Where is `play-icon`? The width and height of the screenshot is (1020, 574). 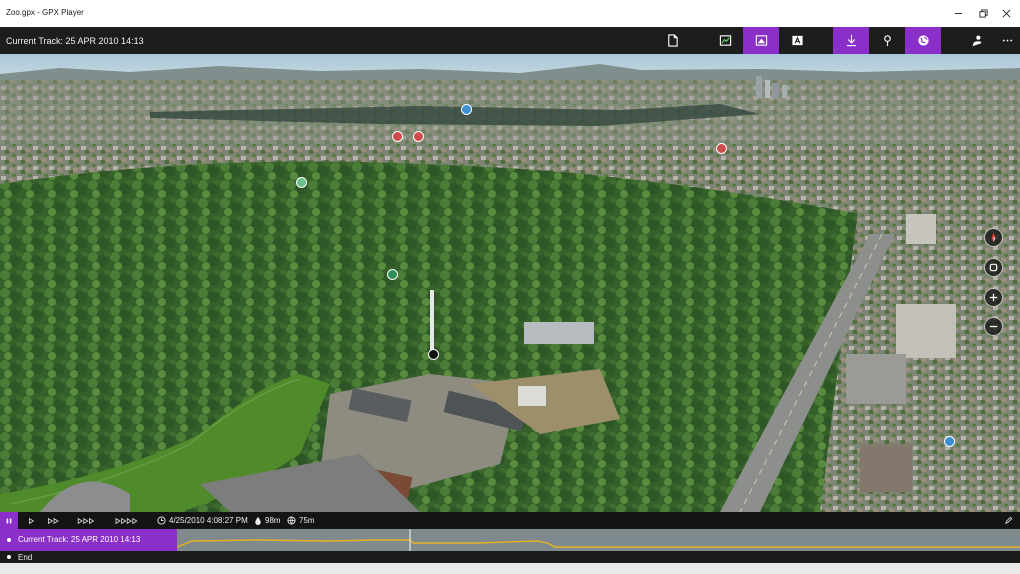
play-icon is located at coordinates (32, 520).